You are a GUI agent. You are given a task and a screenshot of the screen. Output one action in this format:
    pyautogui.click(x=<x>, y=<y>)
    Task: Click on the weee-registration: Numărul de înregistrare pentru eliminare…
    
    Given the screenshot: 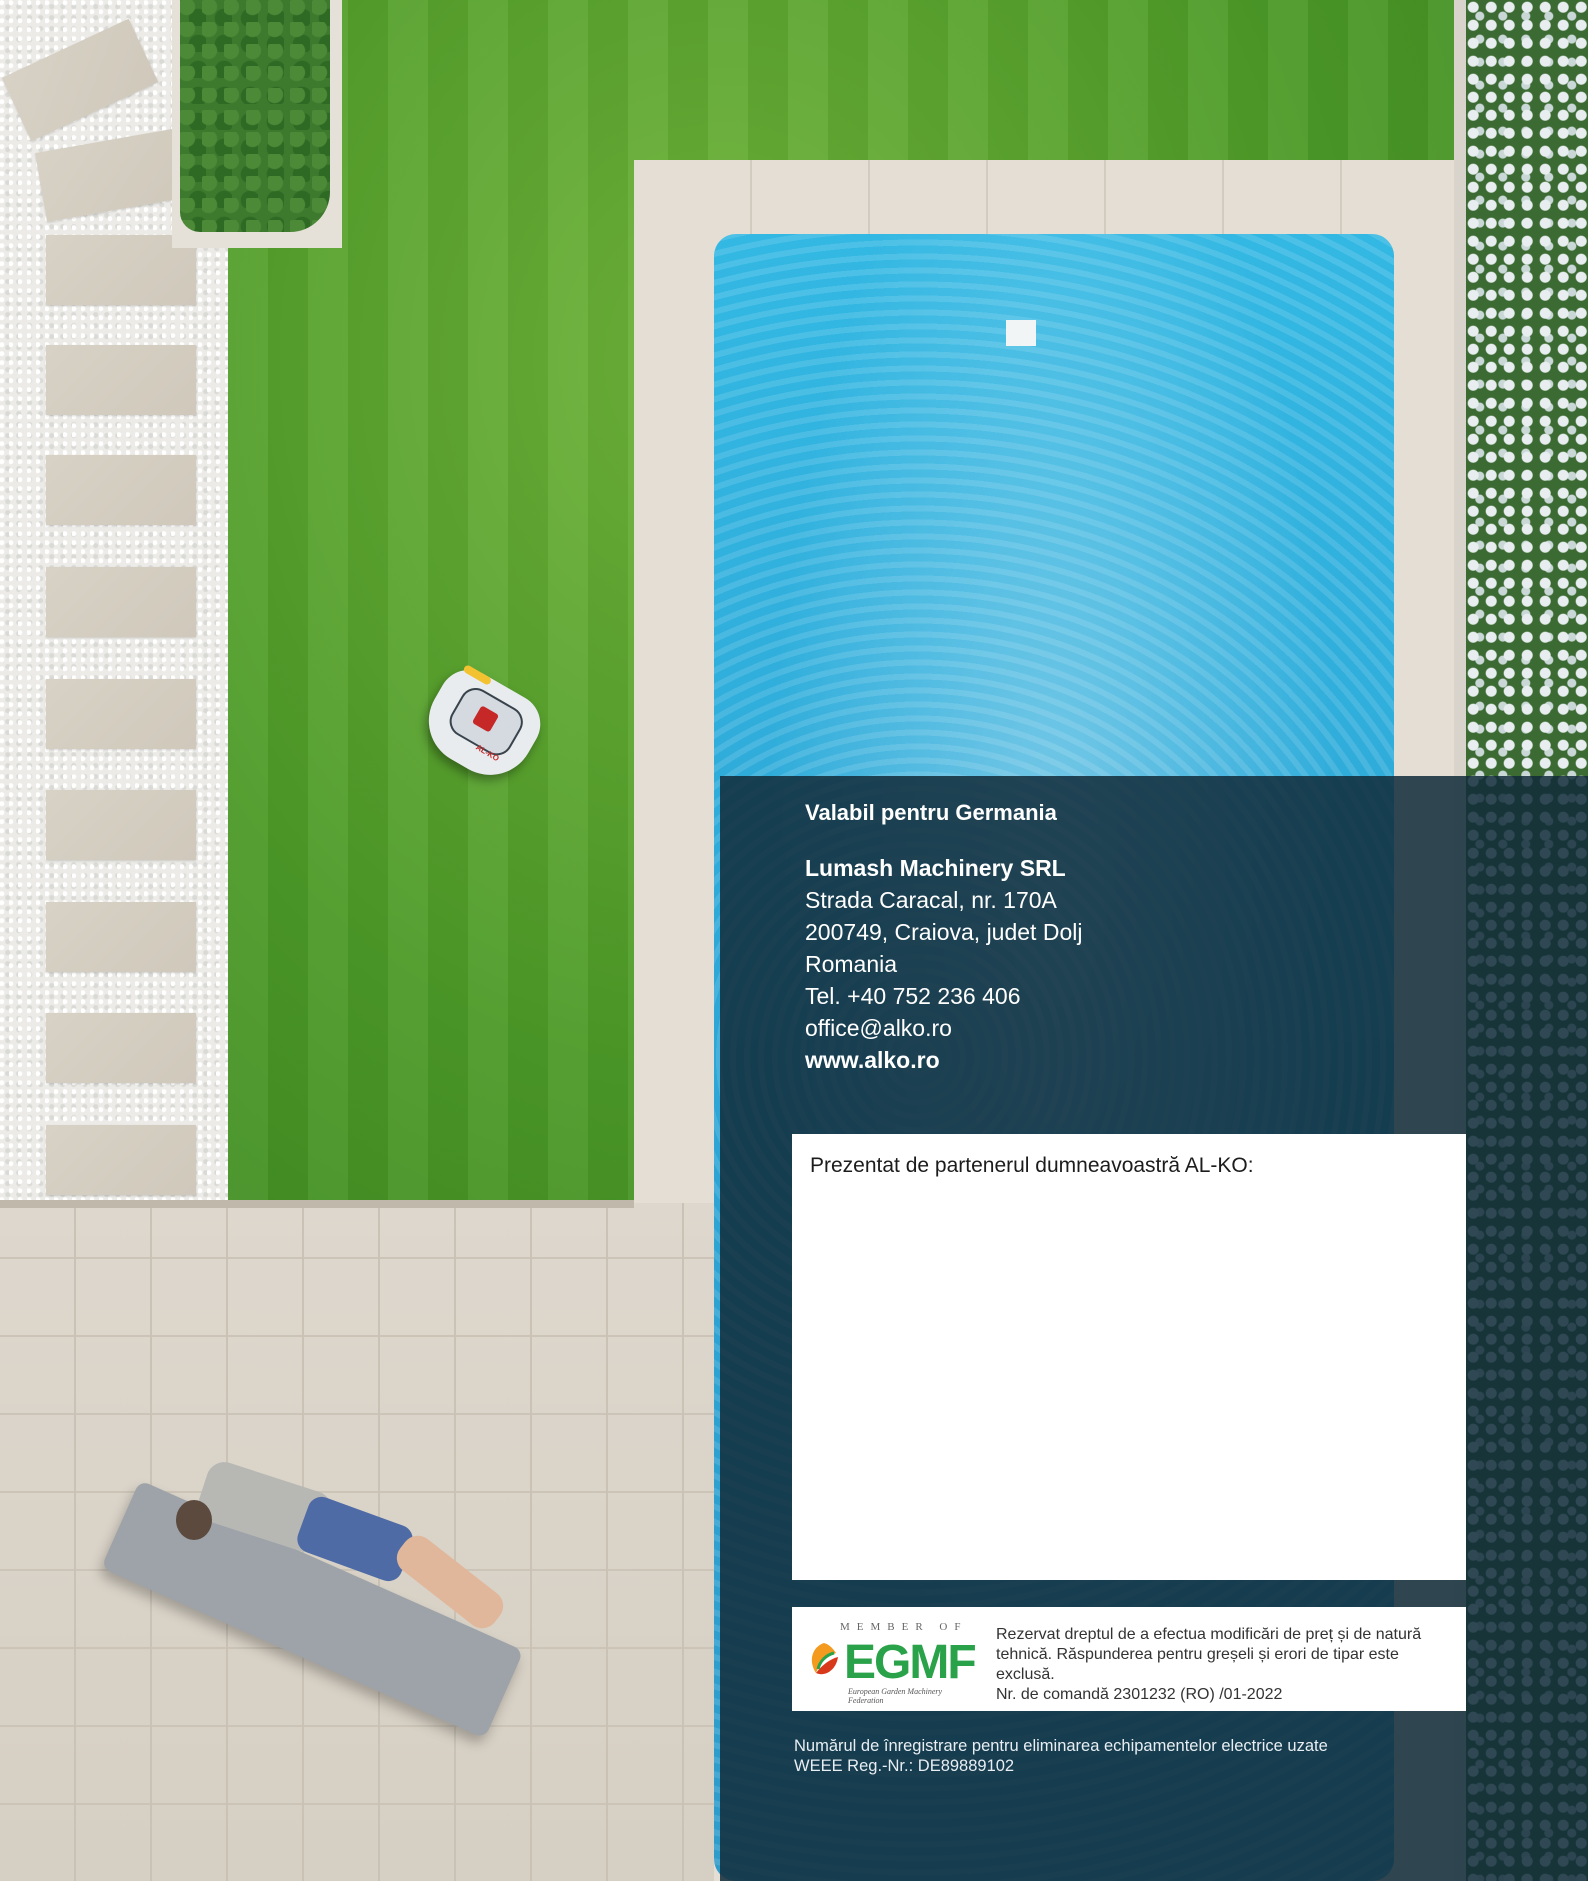 What is the action you would take?
    pyautogui.click(x=1061, y=1756)
    